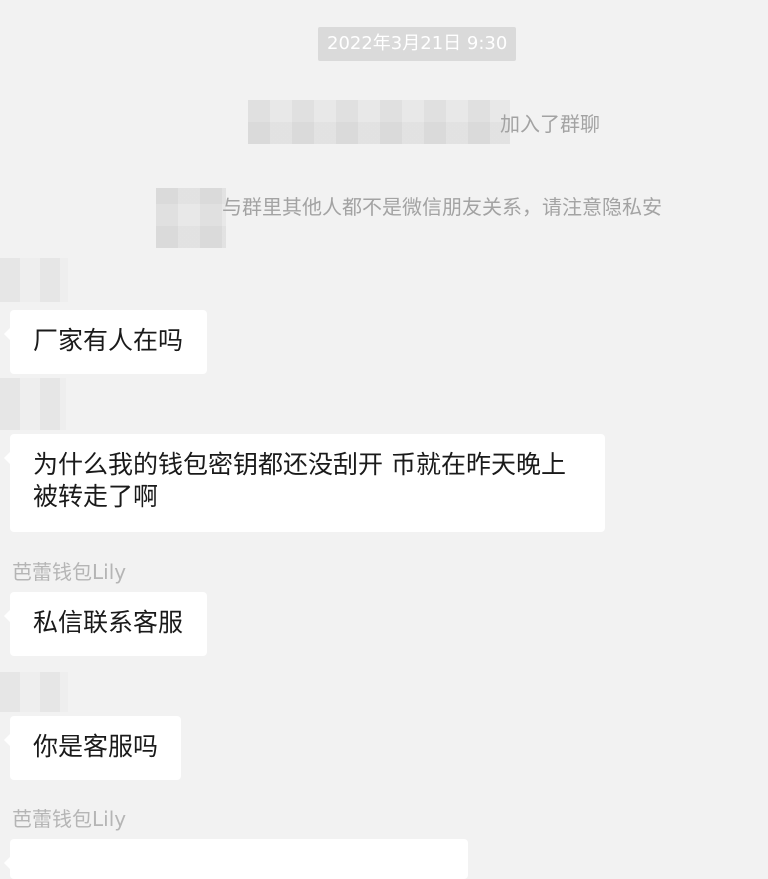 This screenshot has height=879, width=768. I want to click on message-text: 厂家有人在吗, so click(108, 340).